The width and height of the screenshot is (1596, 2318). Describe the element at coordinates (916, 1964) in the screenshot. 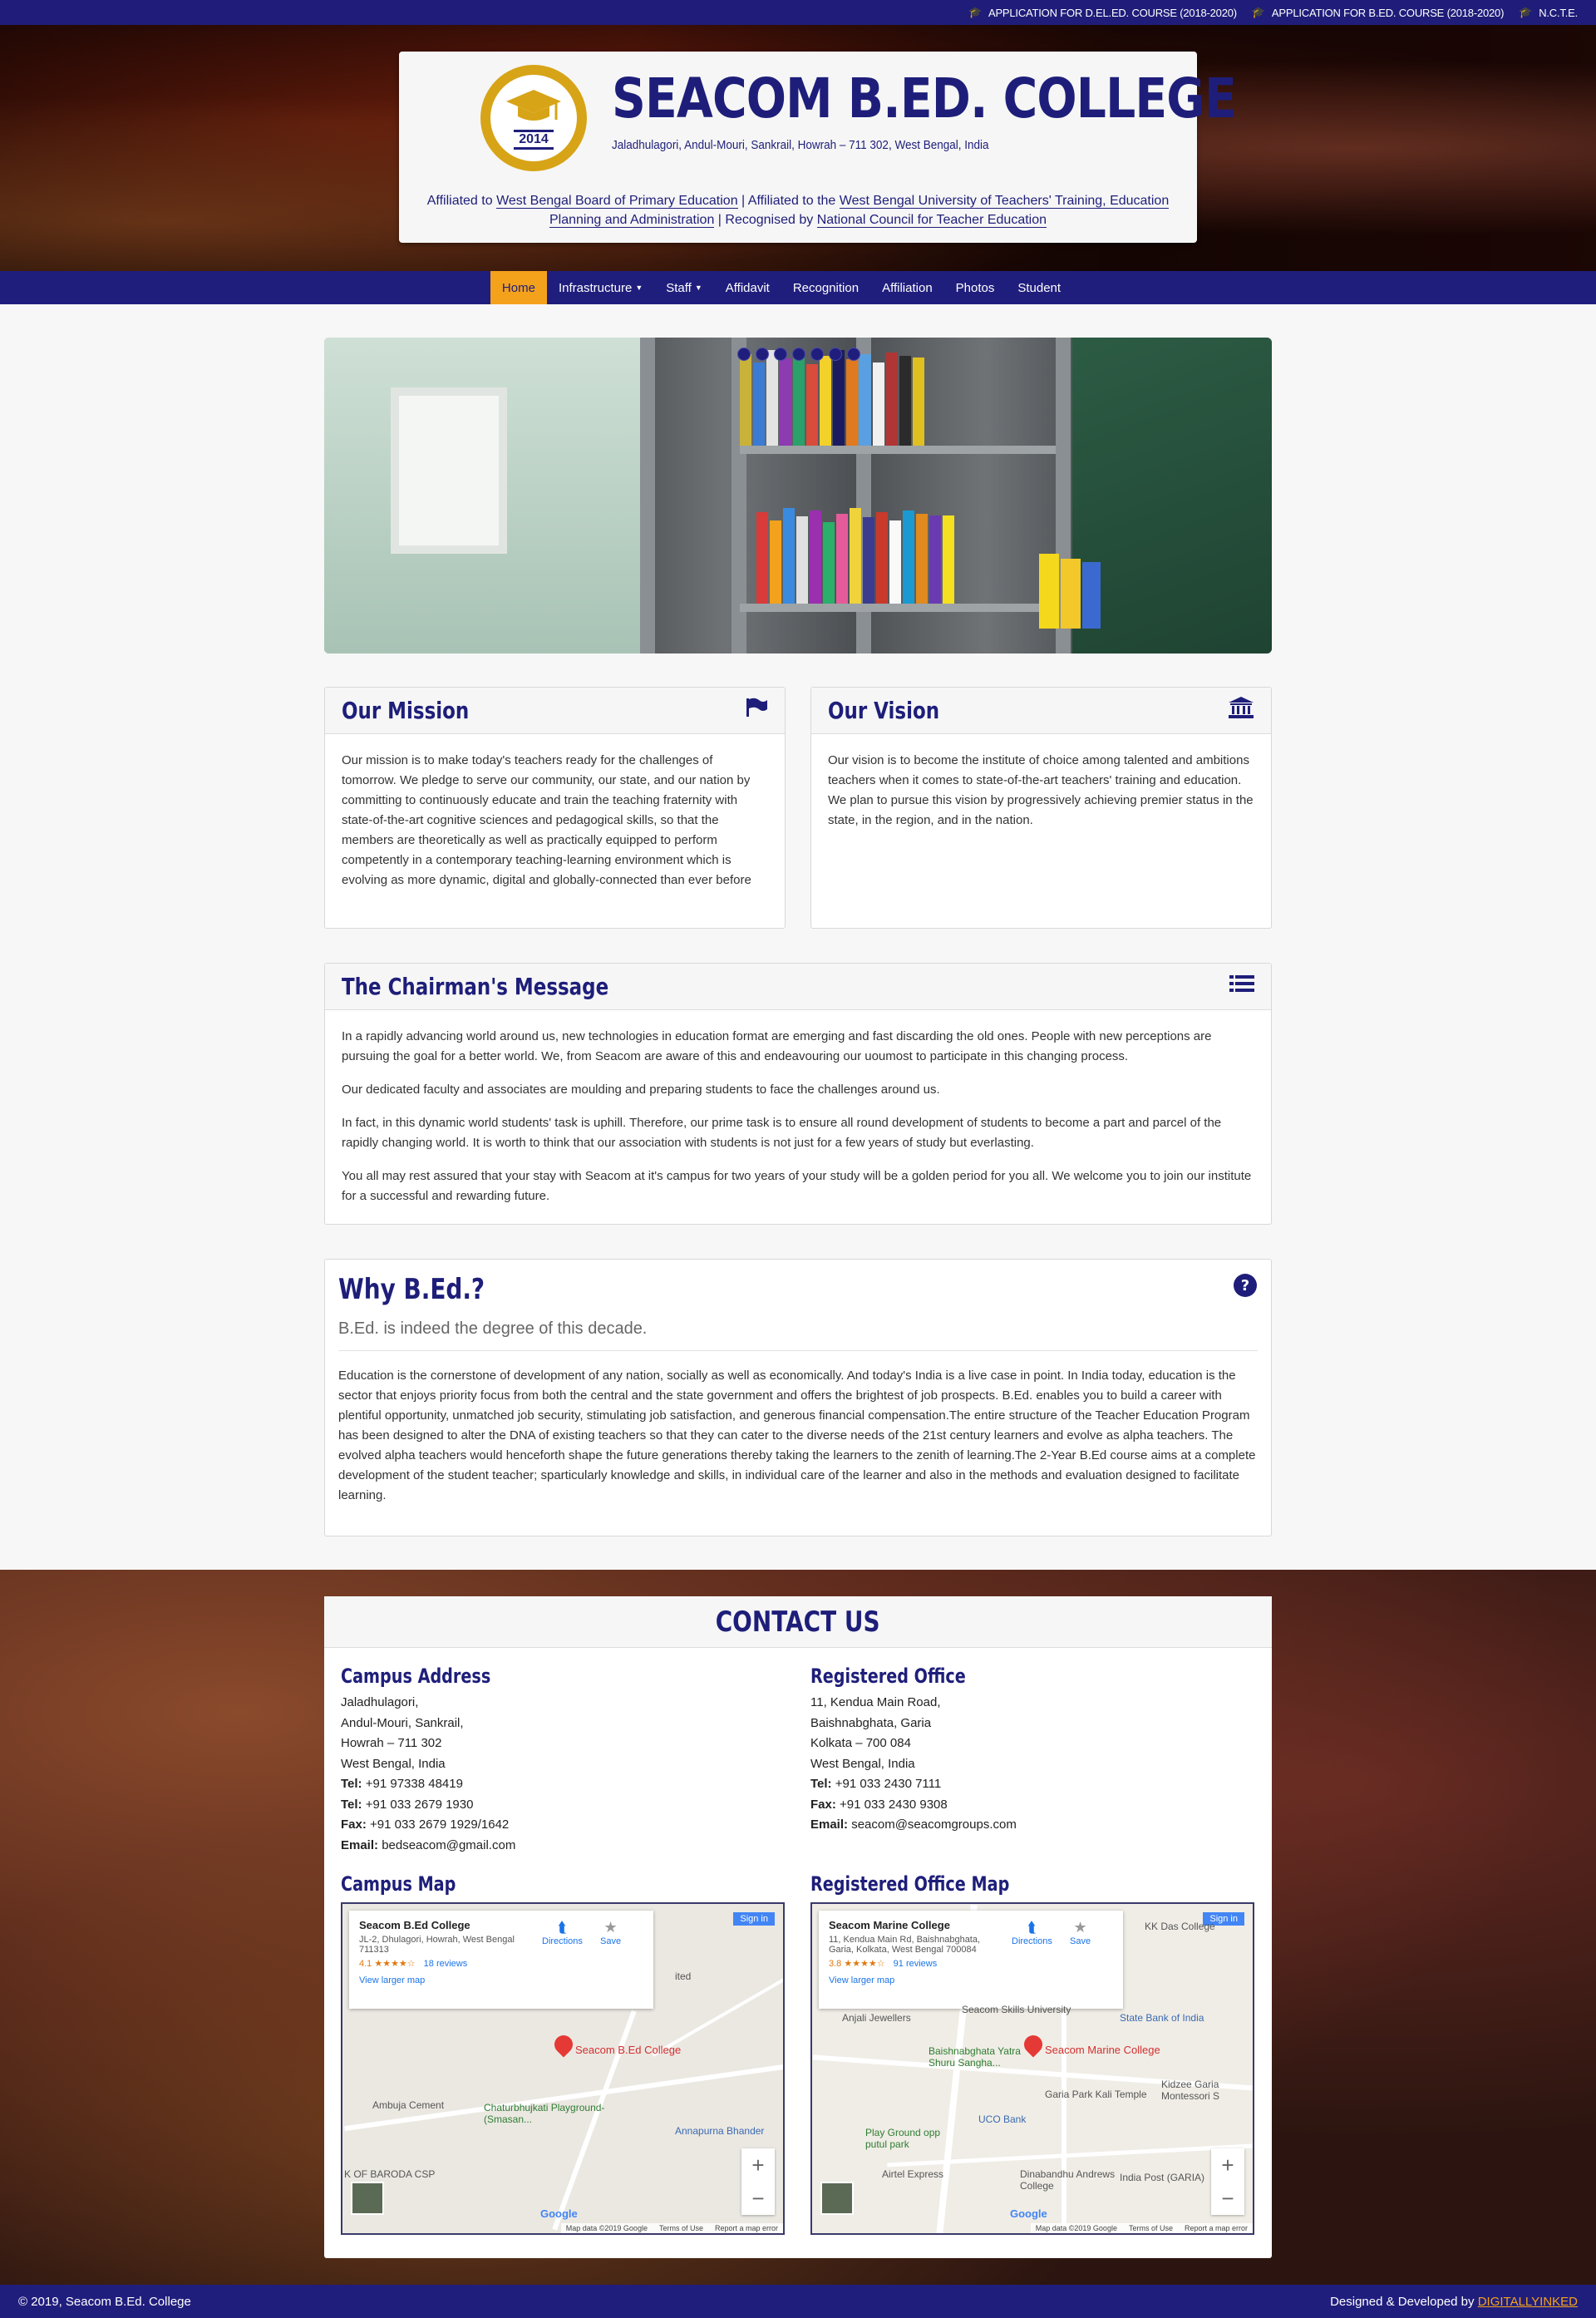

I see `map-reviews-link: 91 reviews` at that location.